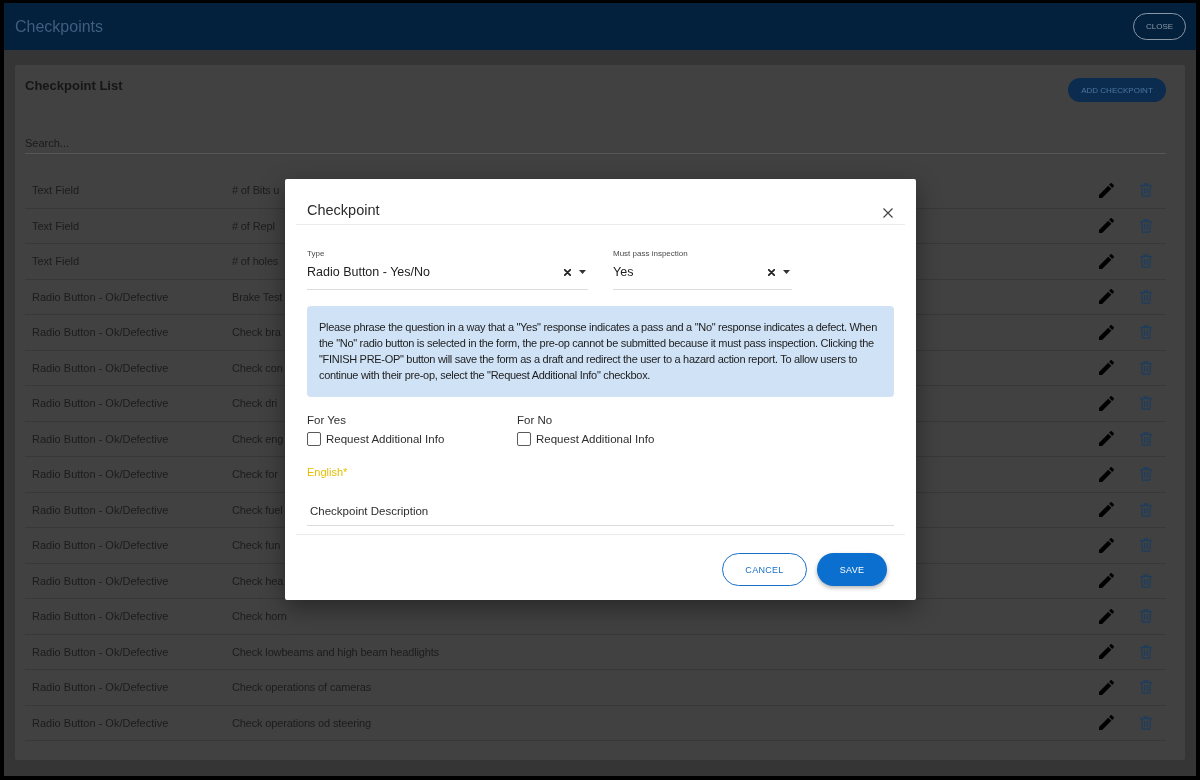 The image size is (1200, 780). What do you see at coordinates (764, 569) in the screenshot?
I see `cancel-button: CANCEL` at bounding box center [764, 569].